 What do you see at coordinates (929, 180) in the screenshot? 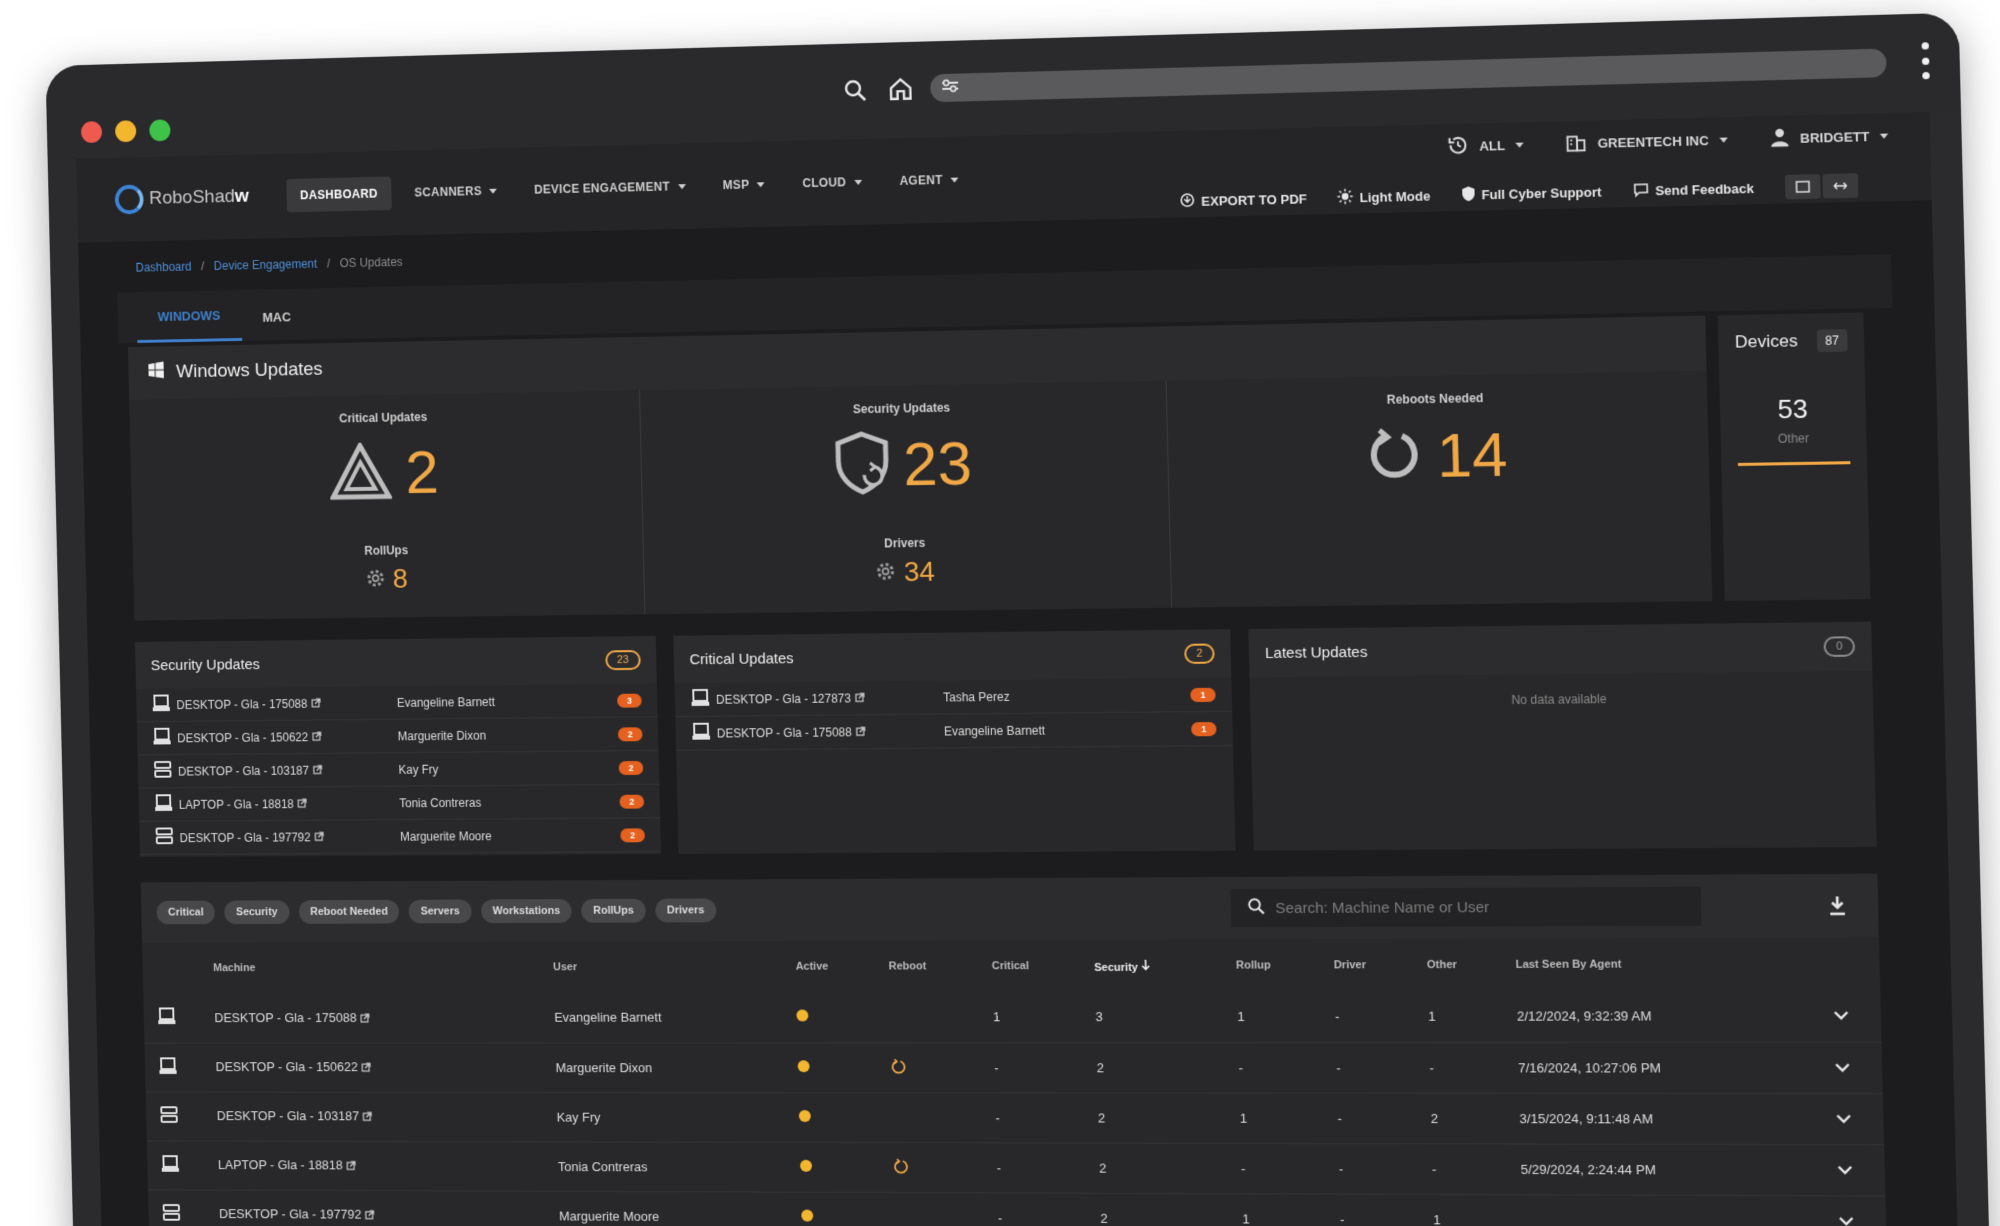
I see `nav-item-agent: AGENT` at bounding box center [929, 180].